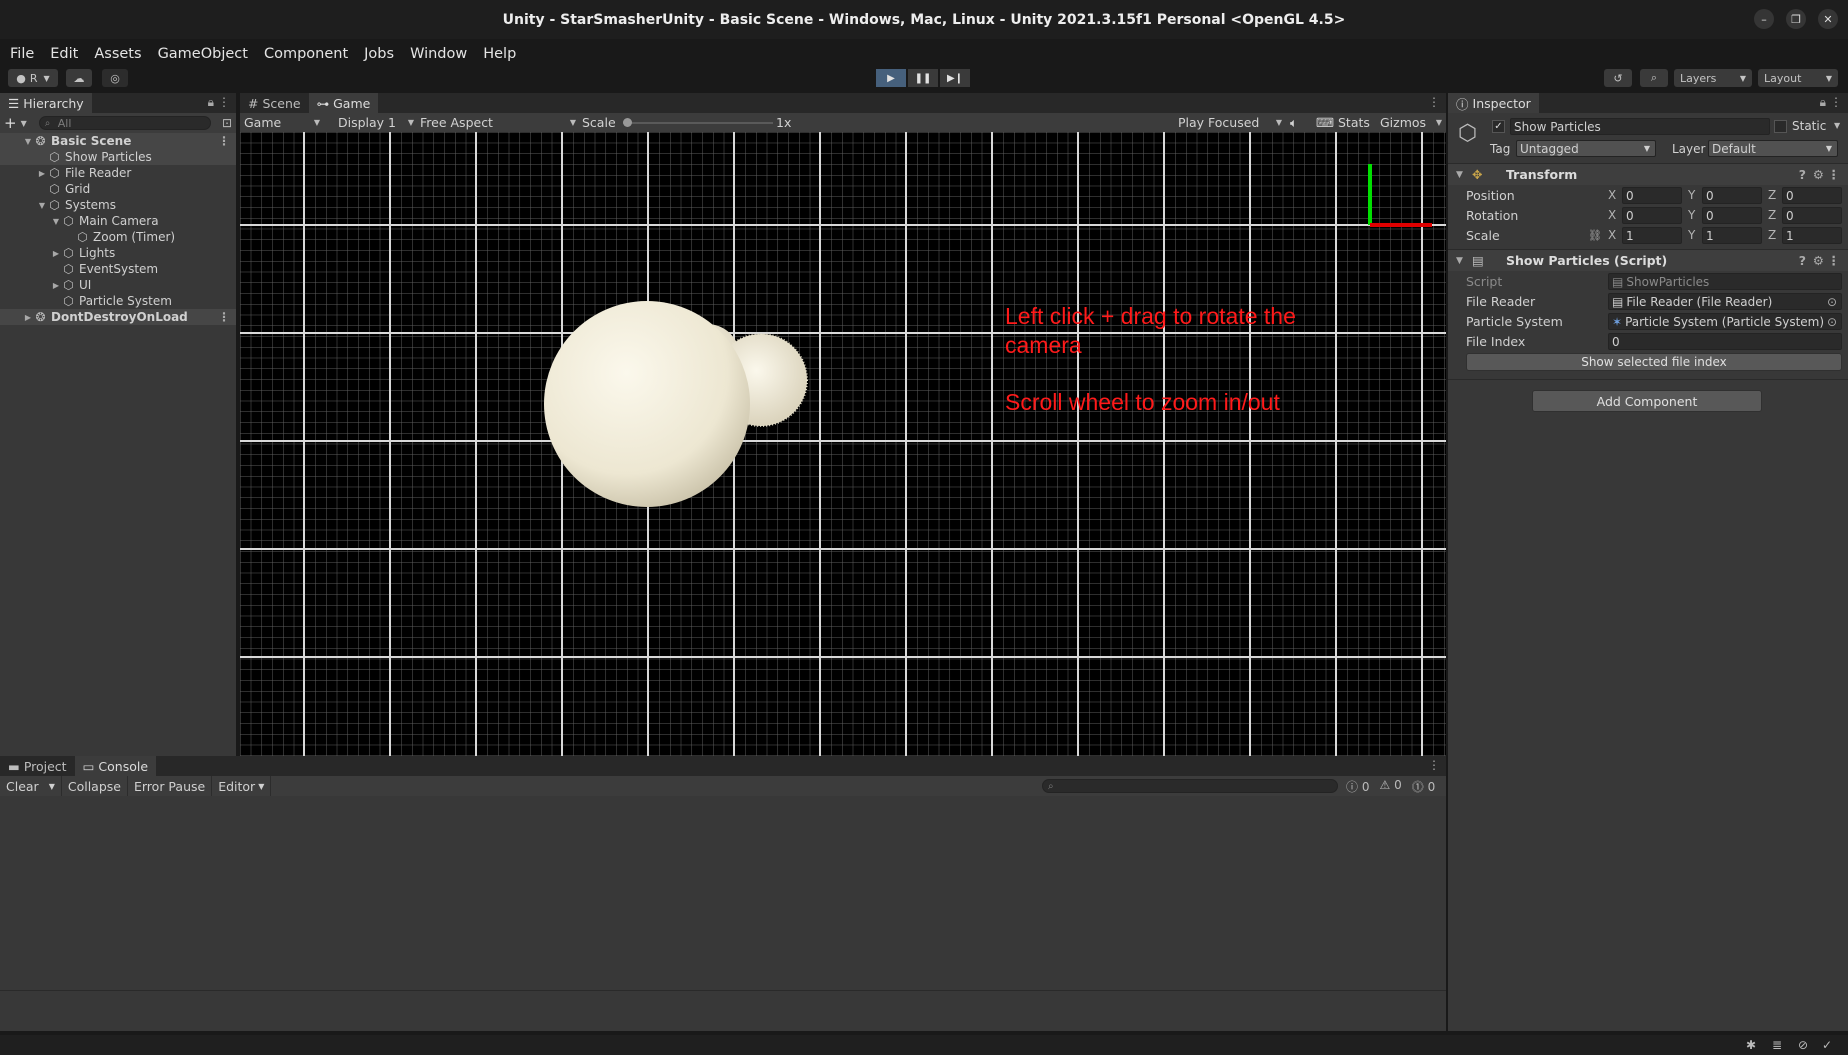 This screenshot has width=1848, height=1055. I want to click on tab-scene: # Scene, so click(274, 103).